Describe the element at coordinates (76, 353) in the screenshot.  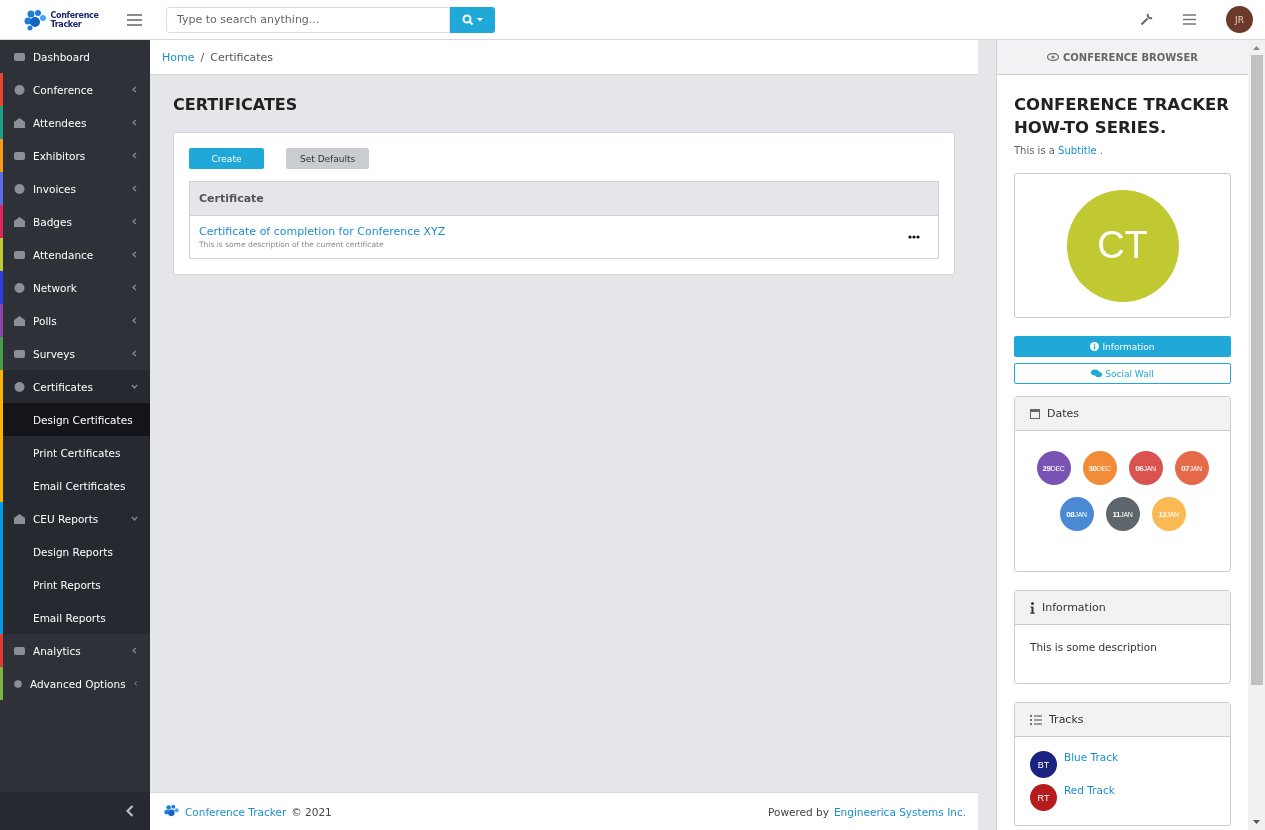
I see `sidebar-item: Surveys` at that location.